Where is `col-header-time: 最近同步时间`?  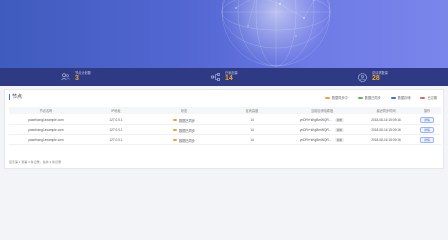 col-header-time: 最近同步时间 is located at coordinates (386, 110).